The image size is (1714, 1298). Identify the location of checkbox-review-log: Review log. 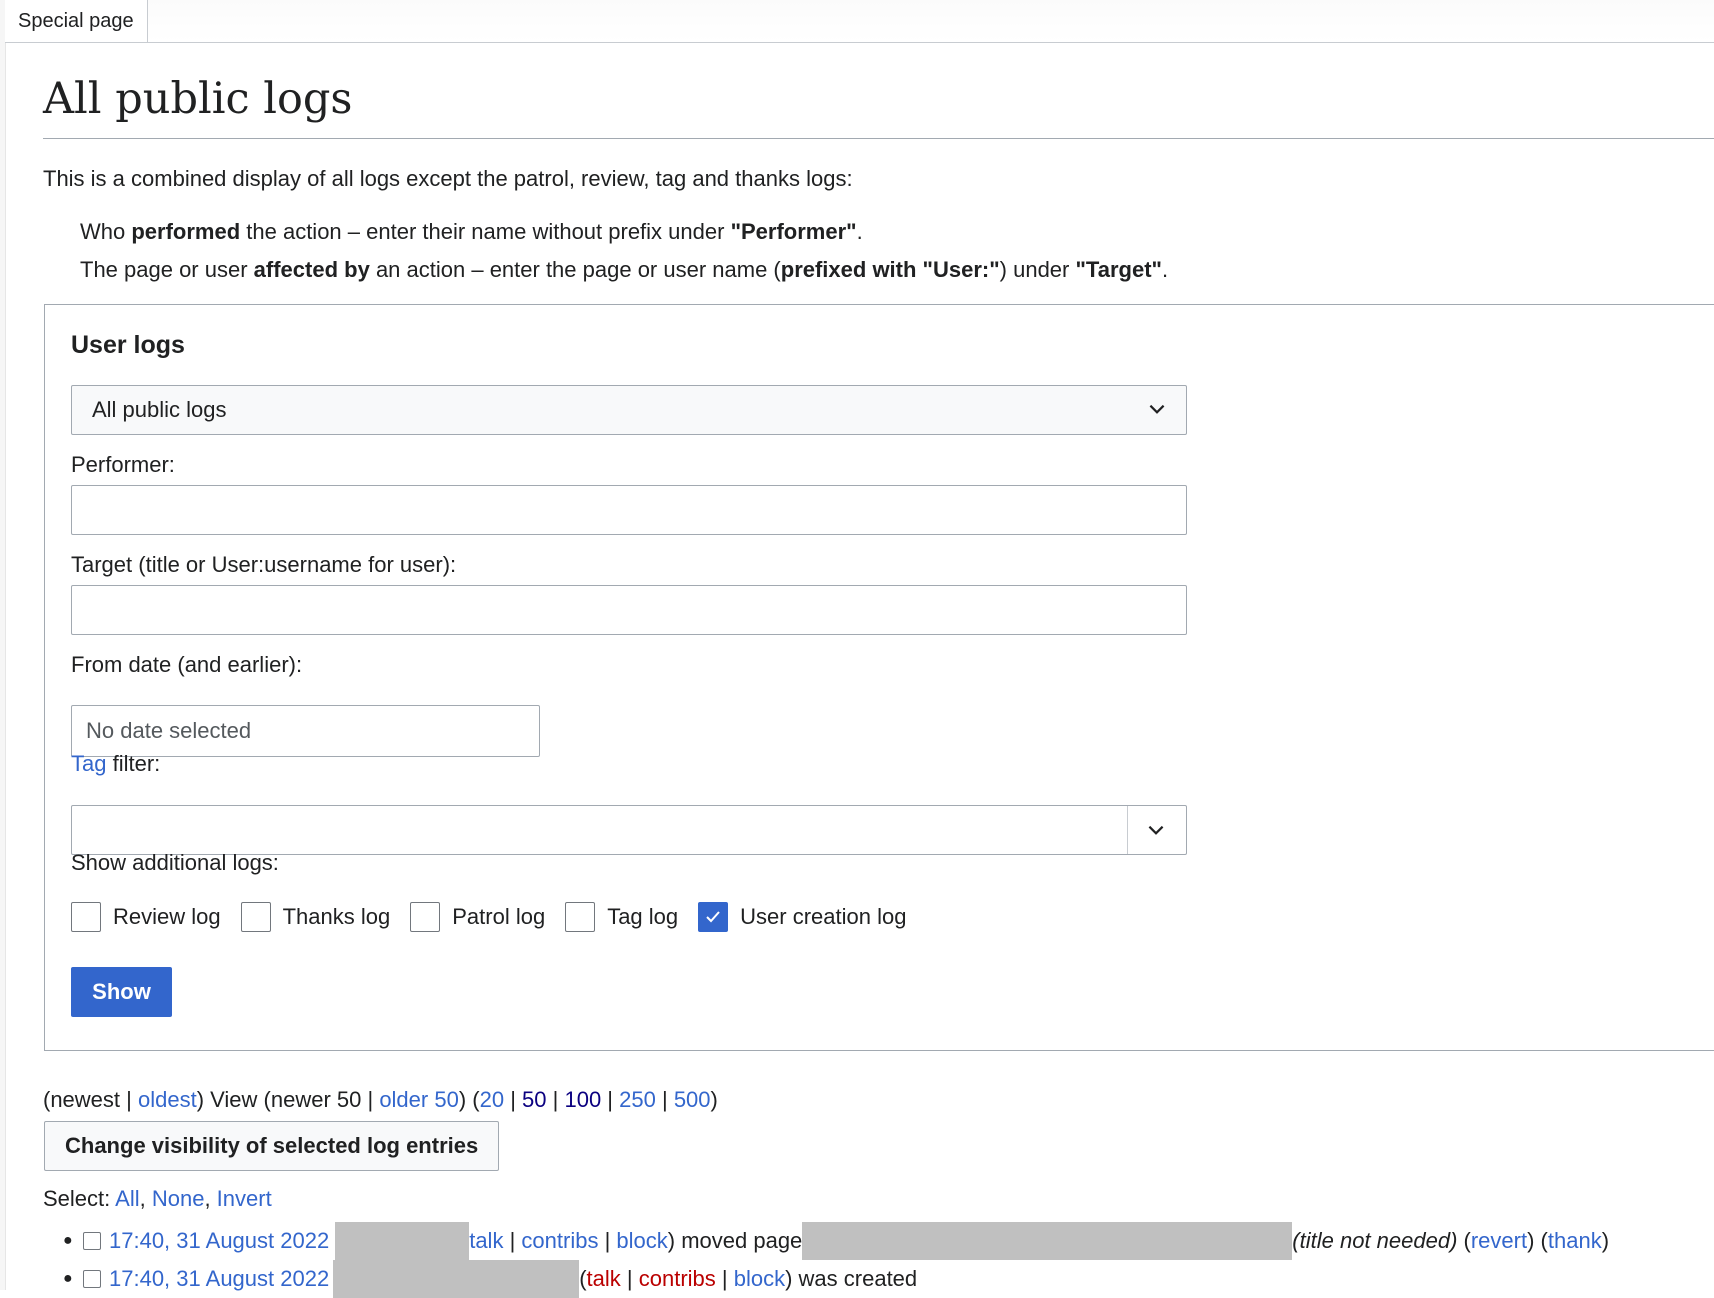
(146, 917).